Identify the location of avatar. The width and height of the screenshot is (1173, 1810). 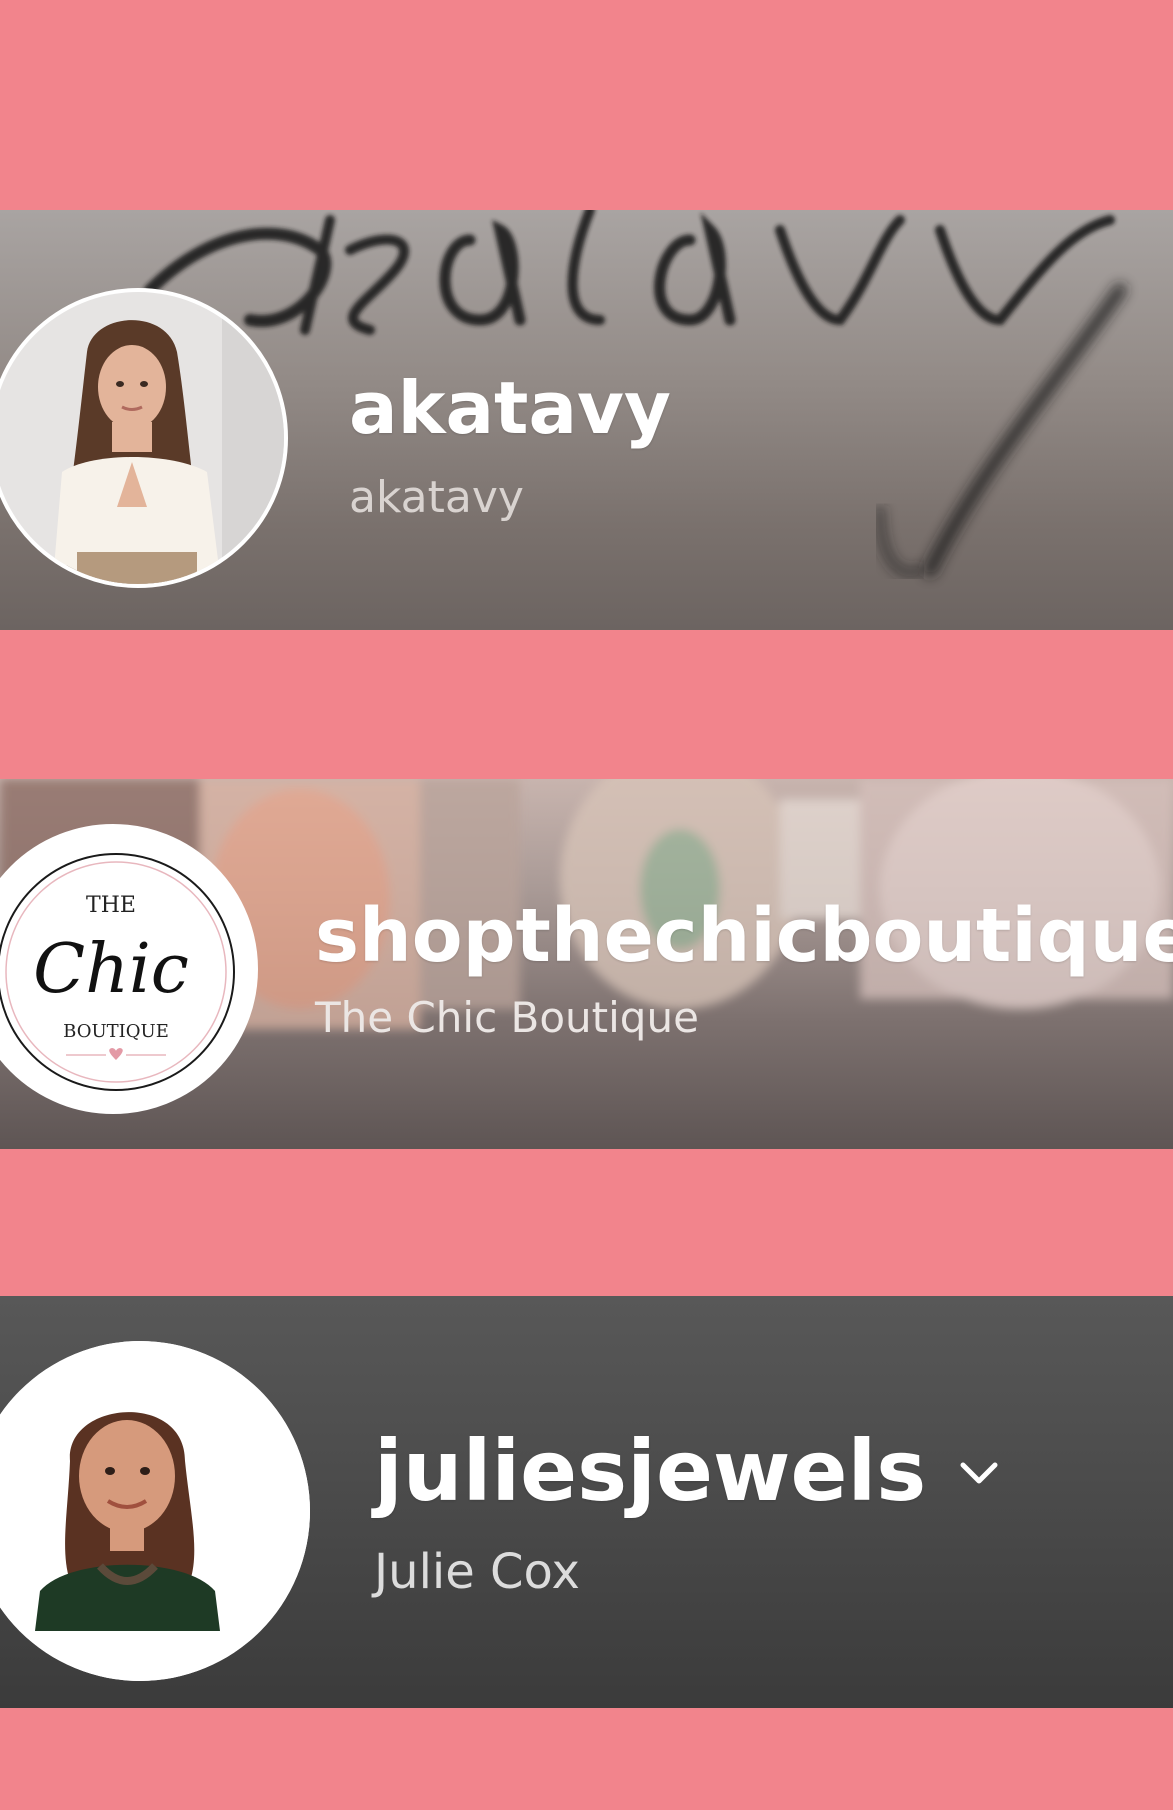
(144, 438).